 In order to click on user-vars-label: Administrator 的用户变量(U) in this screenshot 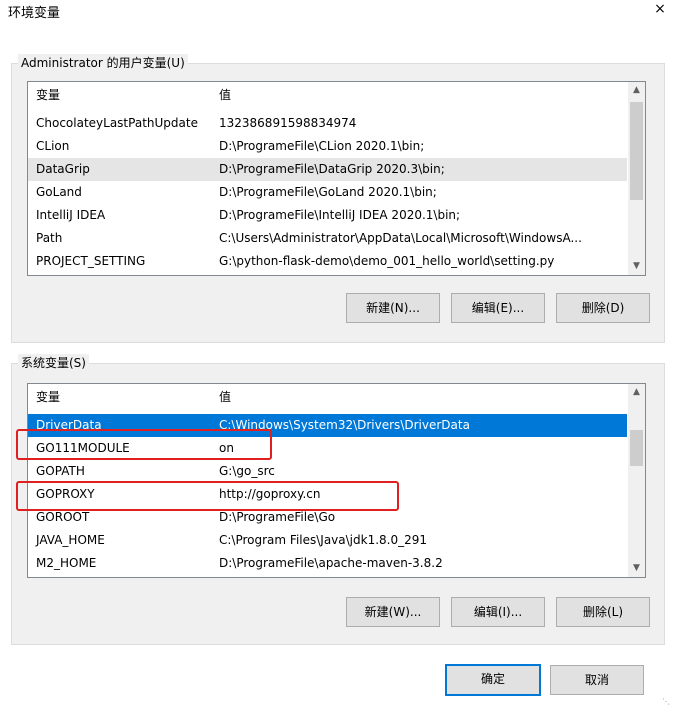, I will do `click(103, 62)`.